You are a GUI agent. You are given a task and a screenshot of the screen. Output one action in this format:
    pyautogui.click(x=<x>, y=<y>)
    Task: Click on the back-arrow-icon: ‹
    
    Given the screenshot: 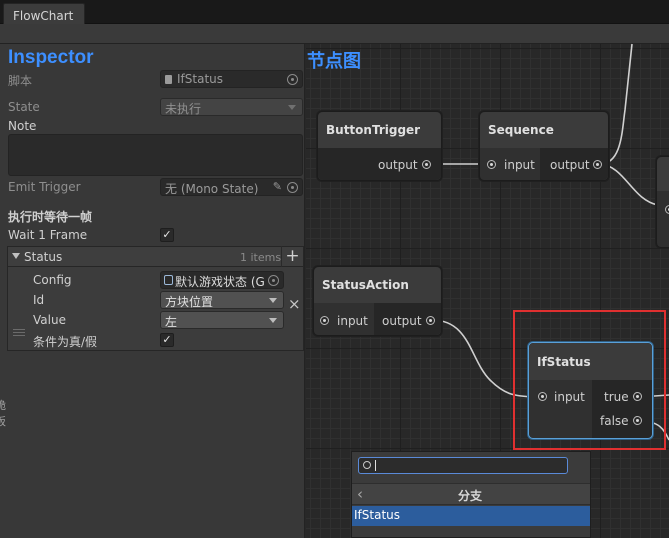 What is the action you would take?
    pyautogui.click(x=360, y=494)
    